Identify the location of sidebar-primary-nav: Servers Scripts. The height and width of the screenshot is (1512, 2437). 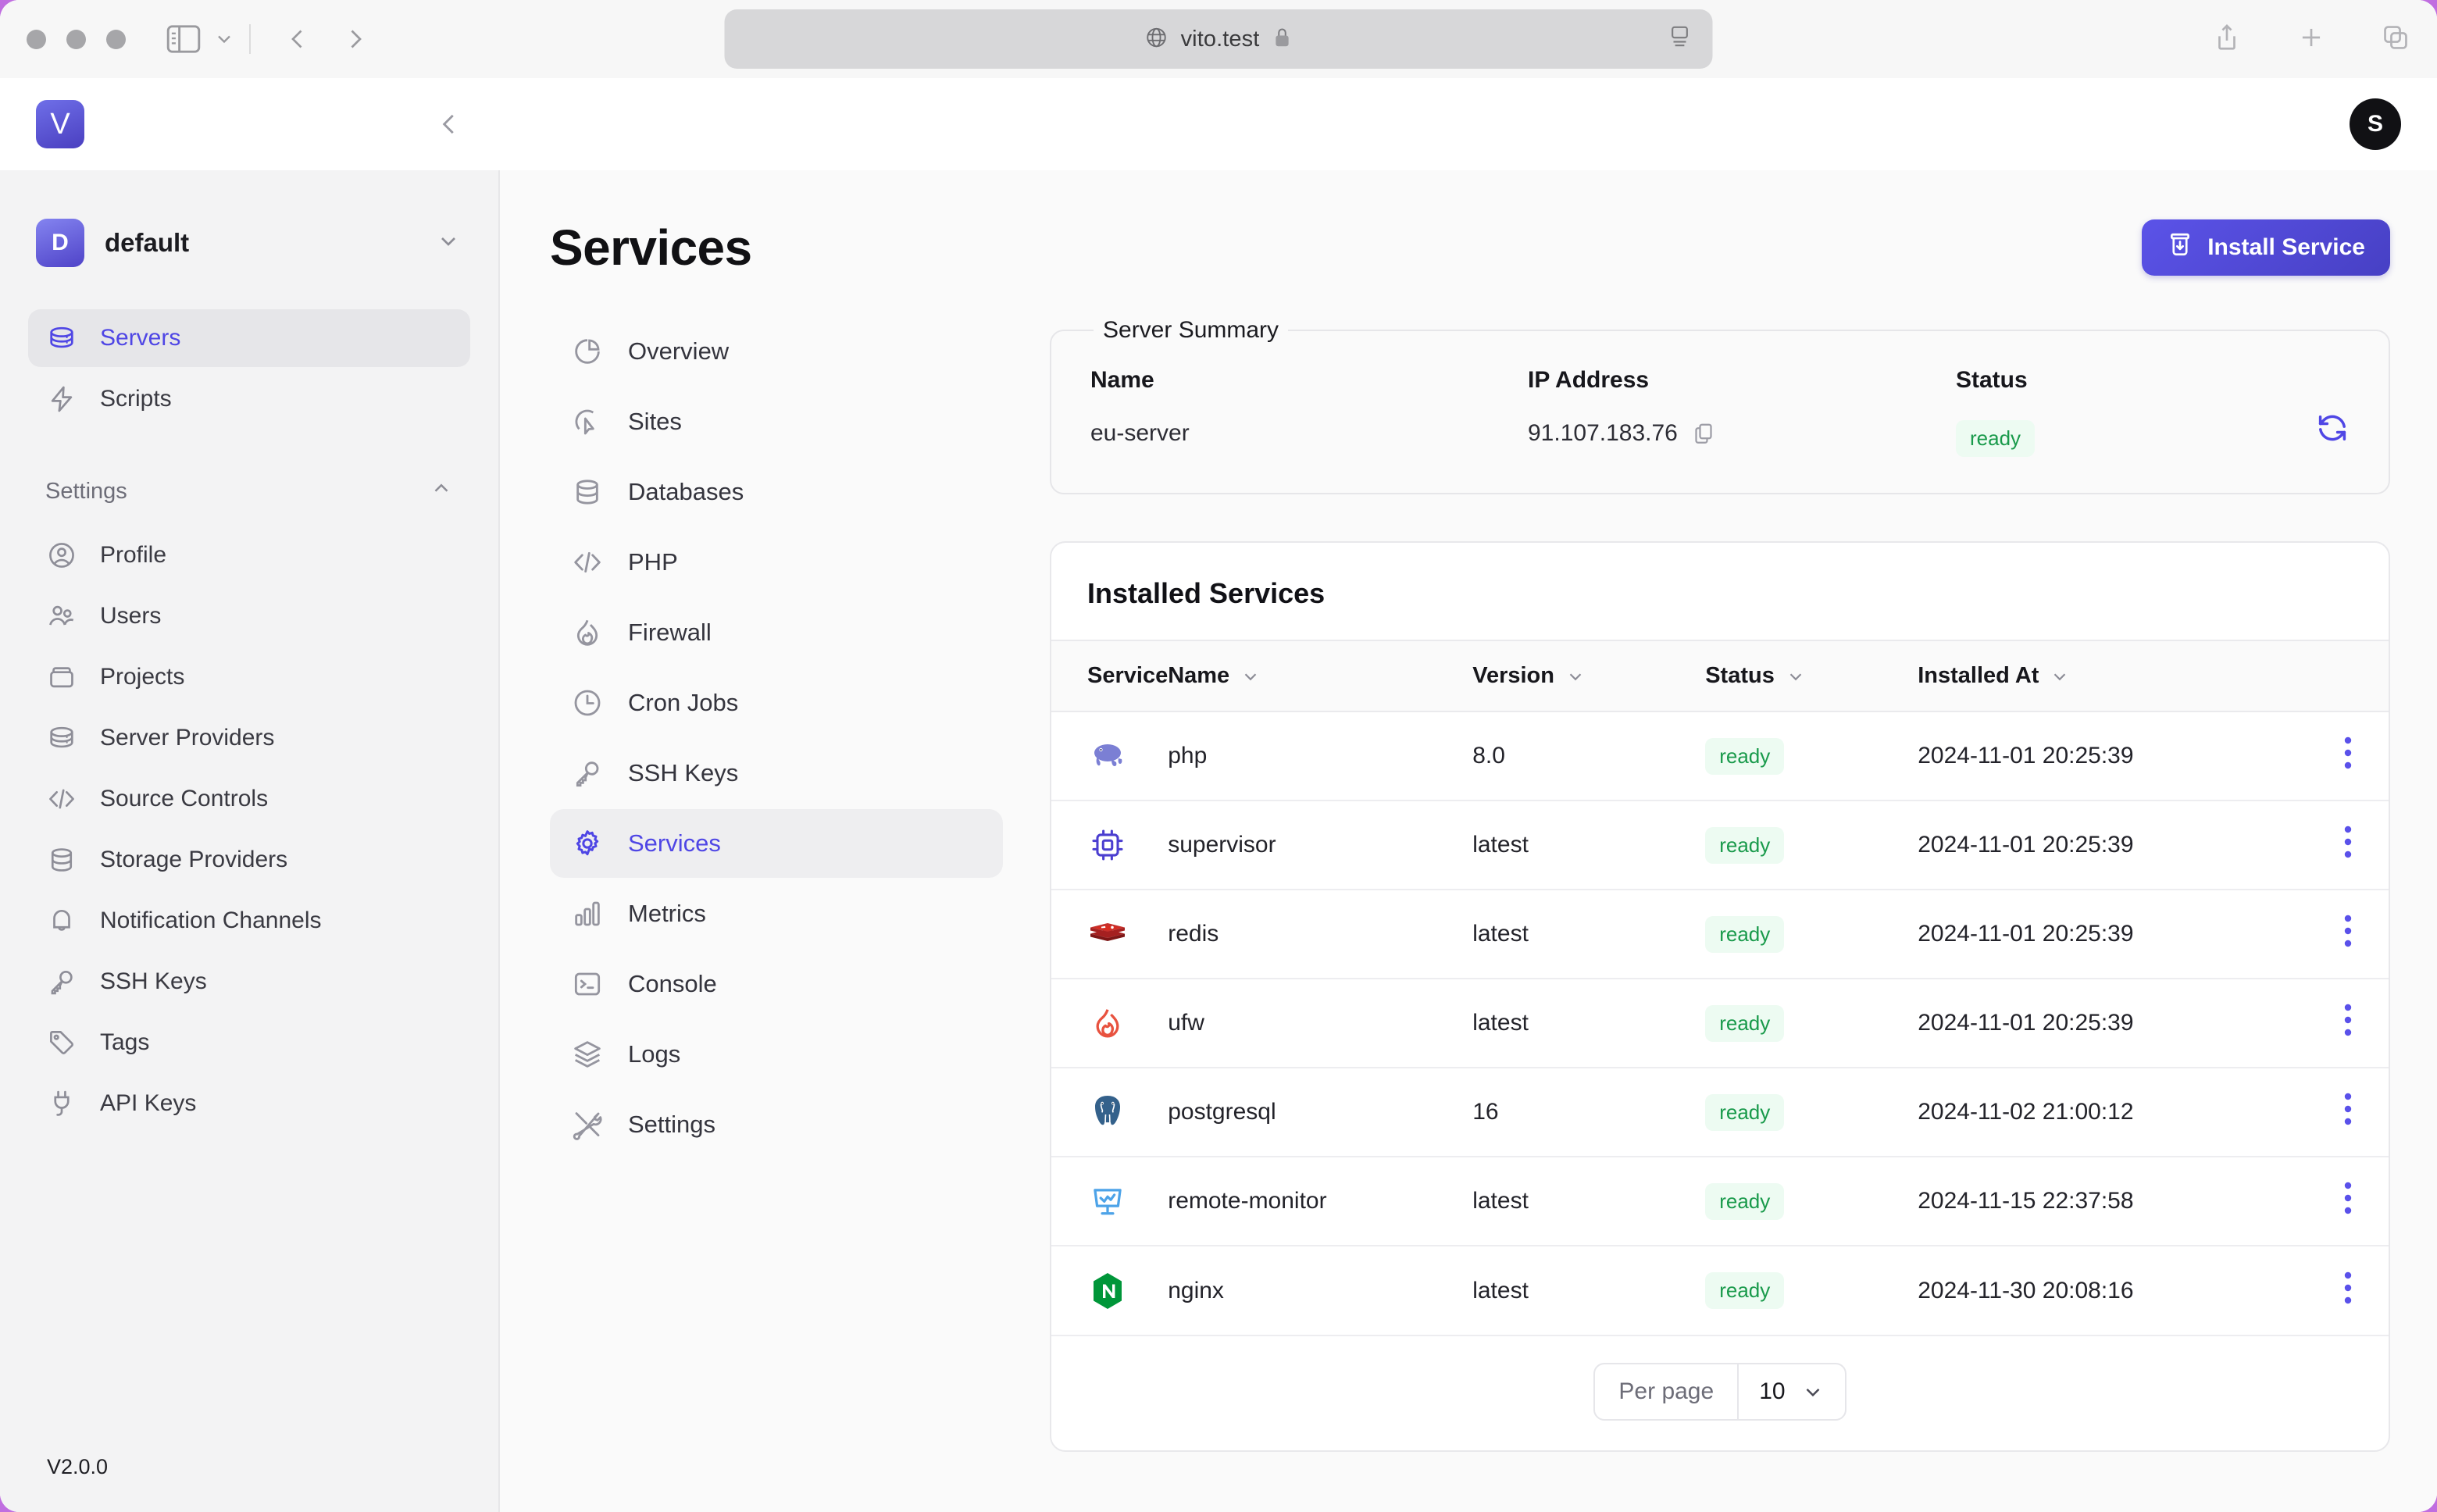
(249, 368).